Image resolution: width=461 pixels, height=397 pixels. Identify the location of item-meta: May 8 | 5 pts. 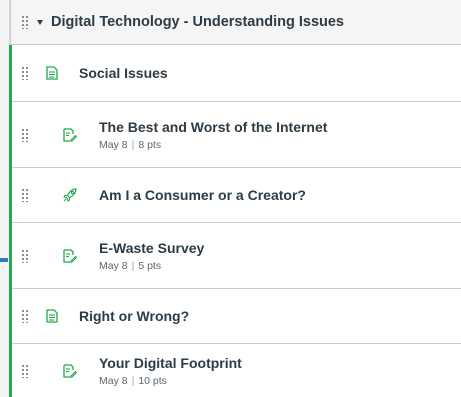
(151, 266).